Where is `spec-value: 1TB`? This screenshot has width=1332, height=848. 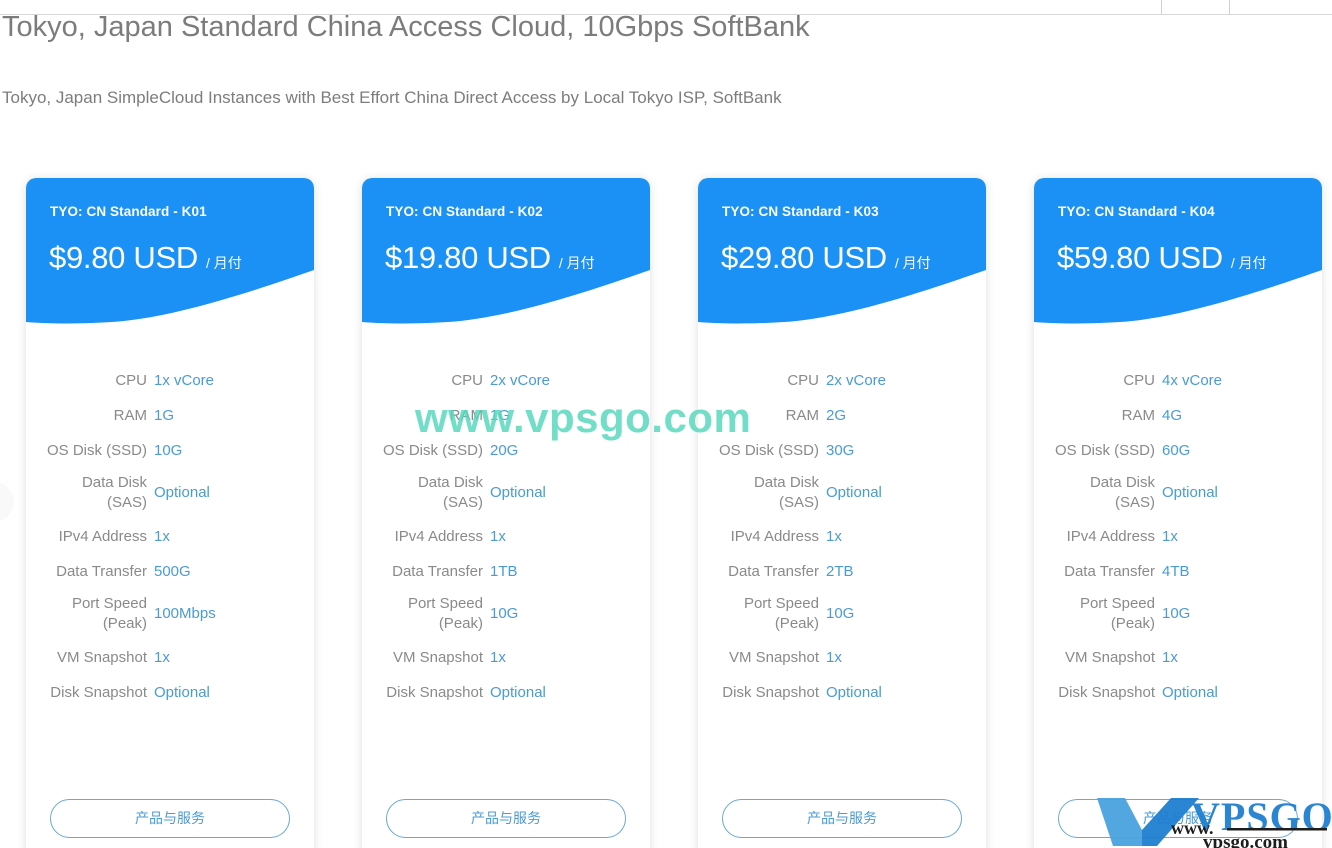 spec-value: 1TB is located at coordinates (504, 571).